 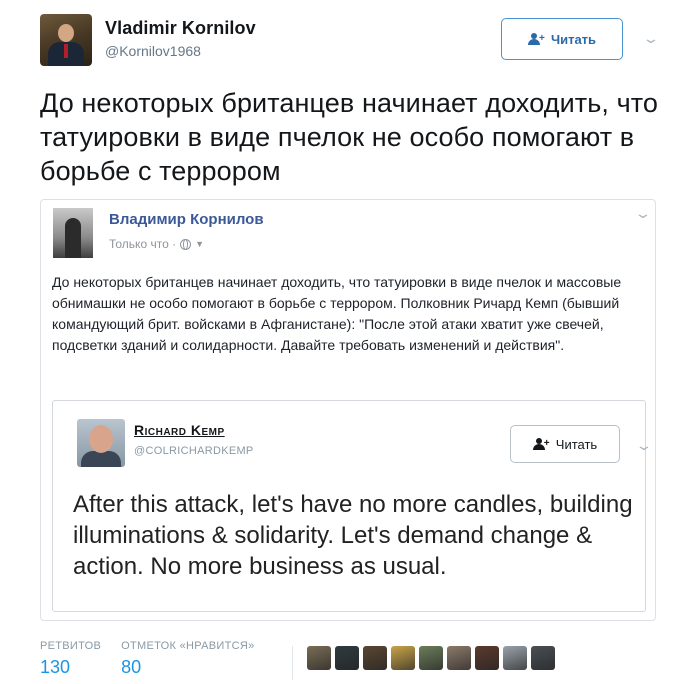 I want to click on fb-author-name: Владимир Корнилов, so click(x=186, y=219).